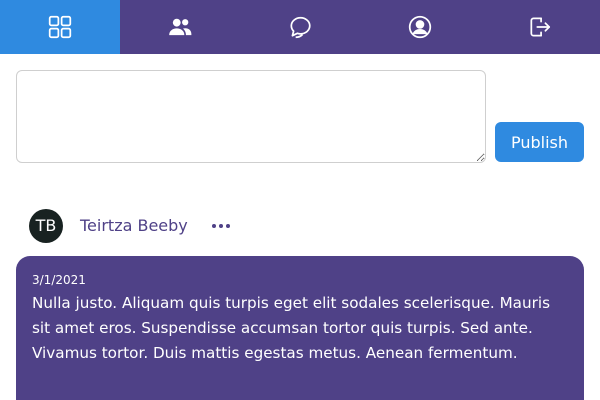 This screenshot has width=600, height=400. I want to click on nav-profile, so click(420, 27).